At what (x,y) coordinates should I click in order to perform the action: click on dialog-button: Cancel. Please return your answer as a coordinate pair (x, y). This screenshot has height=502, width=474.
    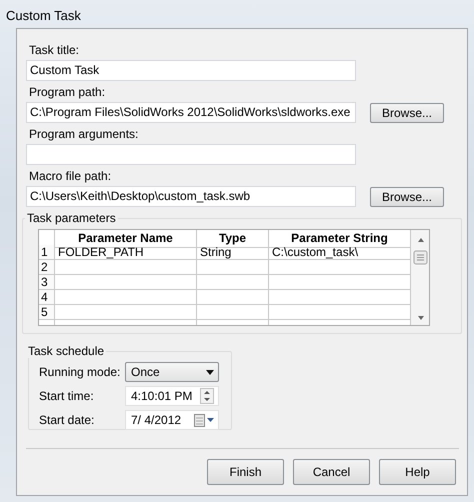
    Looking at the image, I should click on (331, 472).